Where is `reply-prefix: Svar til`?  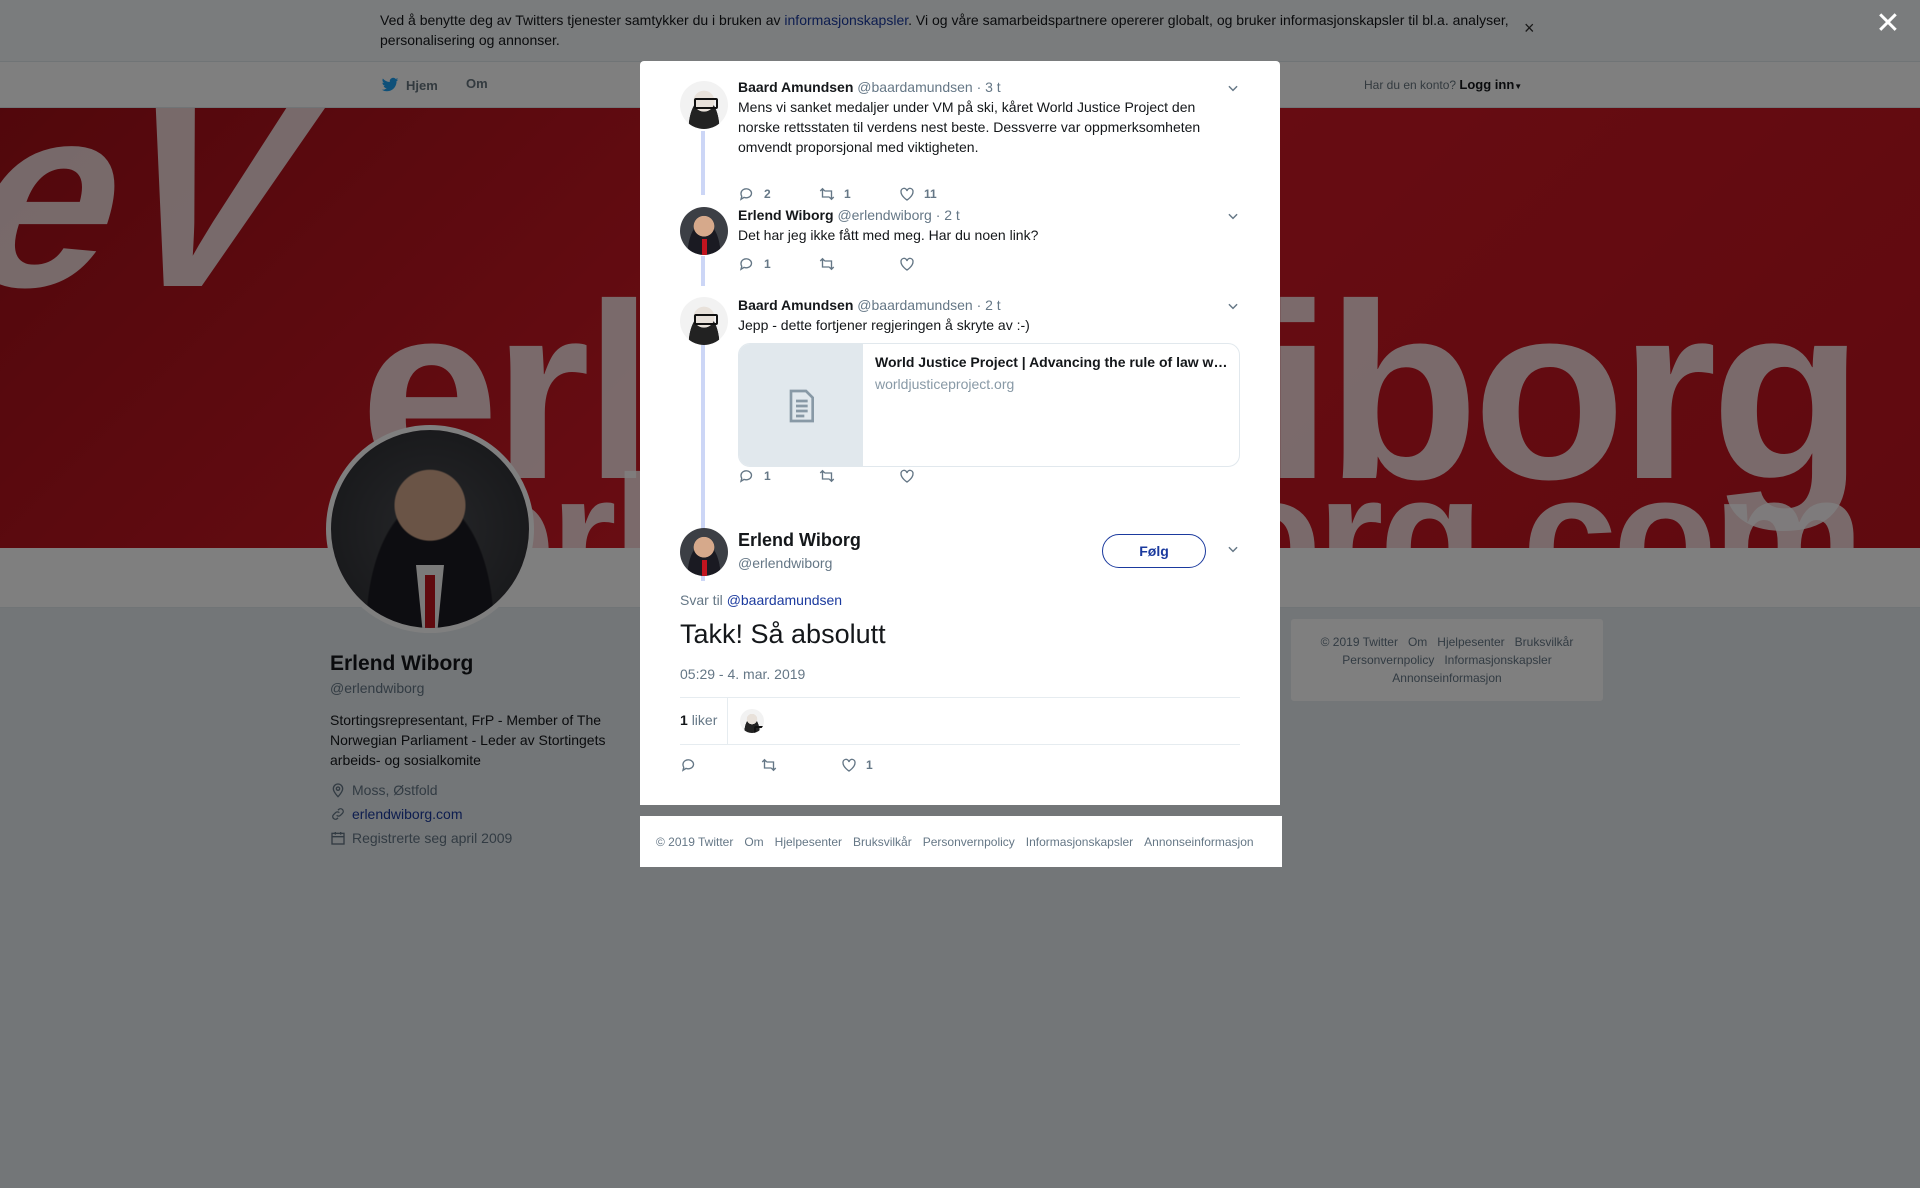
reply-prefix: Svar til is located at coordinates (701, 600).